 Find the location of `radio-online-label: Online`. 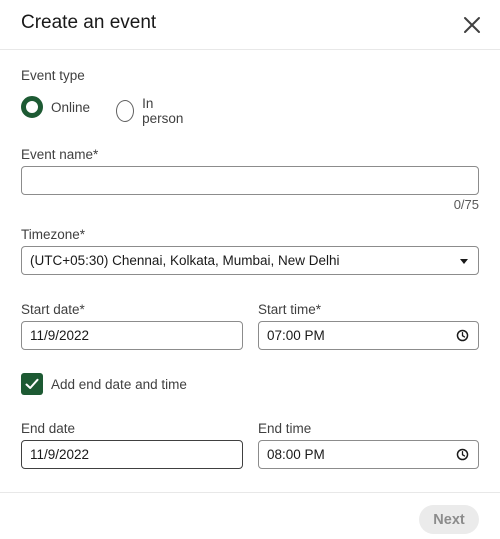

radio-online-label: Online is located at coordinates (71, 107).